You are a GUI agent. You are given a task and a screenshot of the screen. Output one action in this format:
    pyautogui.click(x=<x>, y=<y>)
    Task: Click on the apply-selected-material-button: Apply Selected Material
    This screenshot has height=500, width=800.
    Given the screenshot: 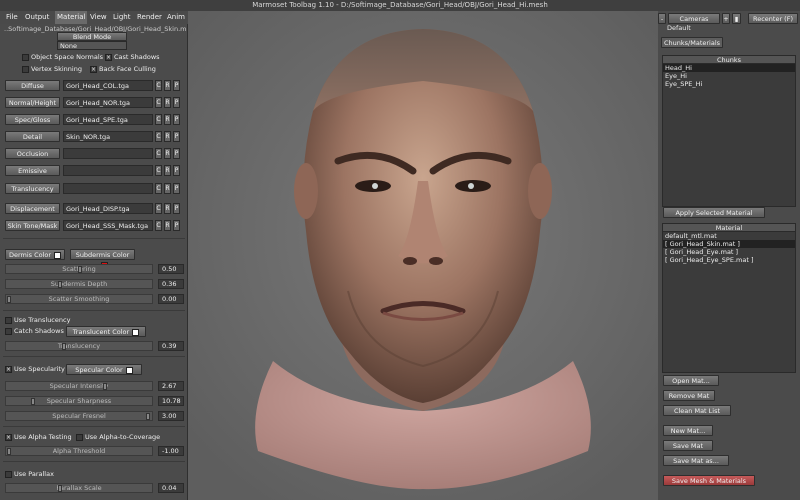 What is the action you would take?
    pyautogui.click(x=714, y=212)
    